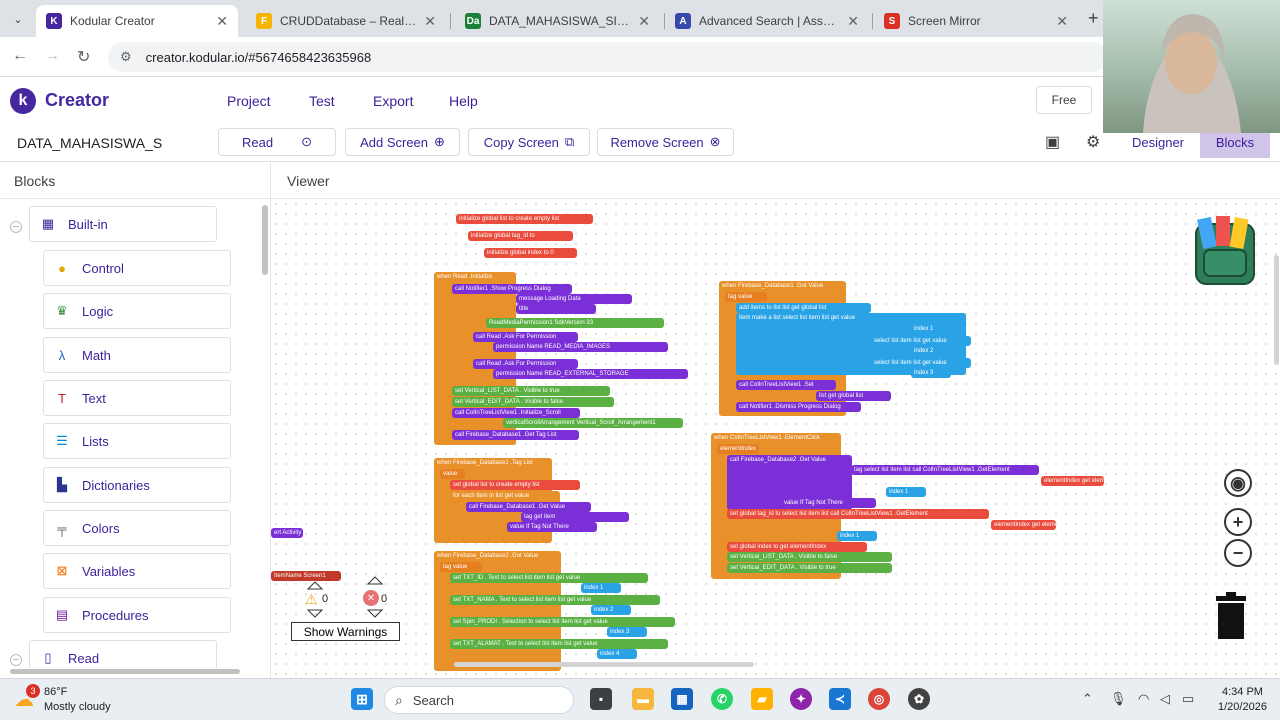 This screenshot has height=720, width=1280. Describe the element at coordinates (1064, 100) in the screenshot. I see `plan-button: Free` at that location.